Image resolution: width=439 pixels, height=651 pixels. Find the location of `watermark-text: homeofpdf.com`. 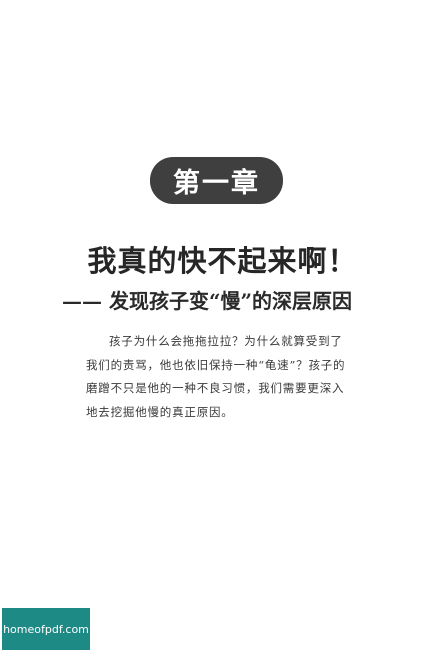

watermark-text: homeofpdf.com is located at coordinates (46, 629).